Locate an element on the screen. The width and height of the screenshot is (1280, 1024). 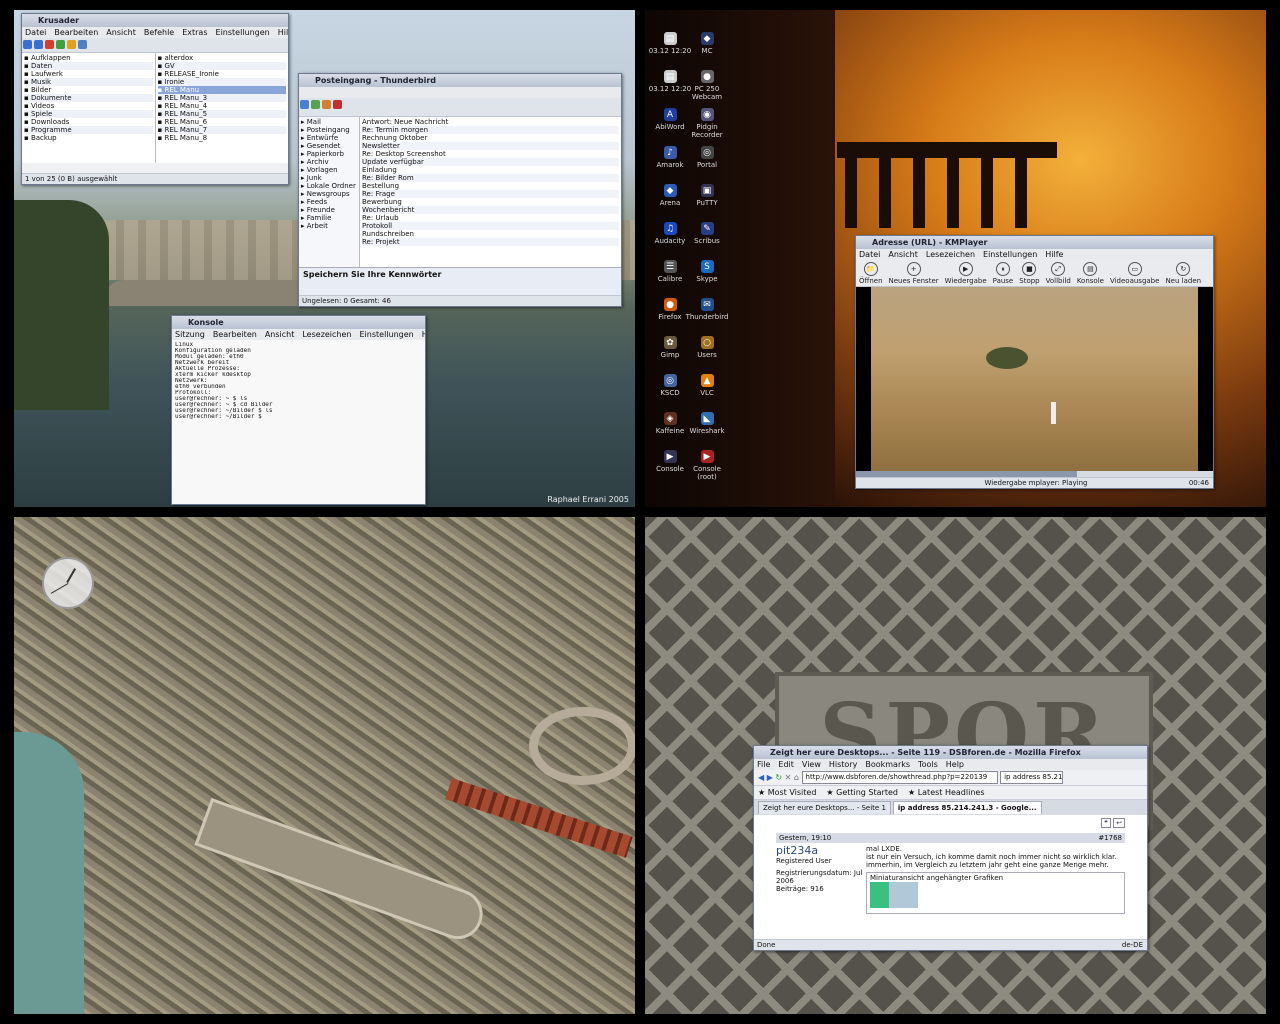
post-number: #1768 is located at coordinates (1110, 838).